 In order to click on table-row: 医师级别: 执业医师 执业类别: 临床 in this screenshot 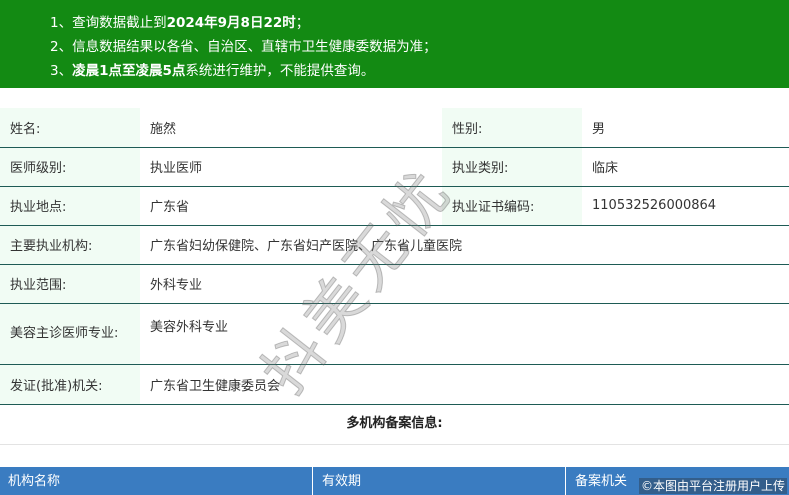, I will do `click(394, 167)`.